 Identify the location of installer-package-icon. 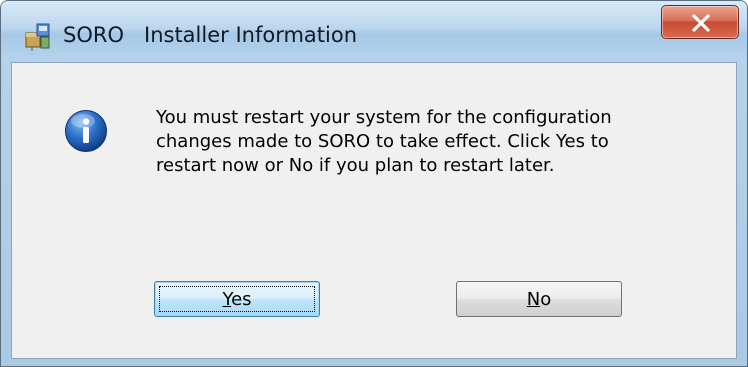
(38, 36).